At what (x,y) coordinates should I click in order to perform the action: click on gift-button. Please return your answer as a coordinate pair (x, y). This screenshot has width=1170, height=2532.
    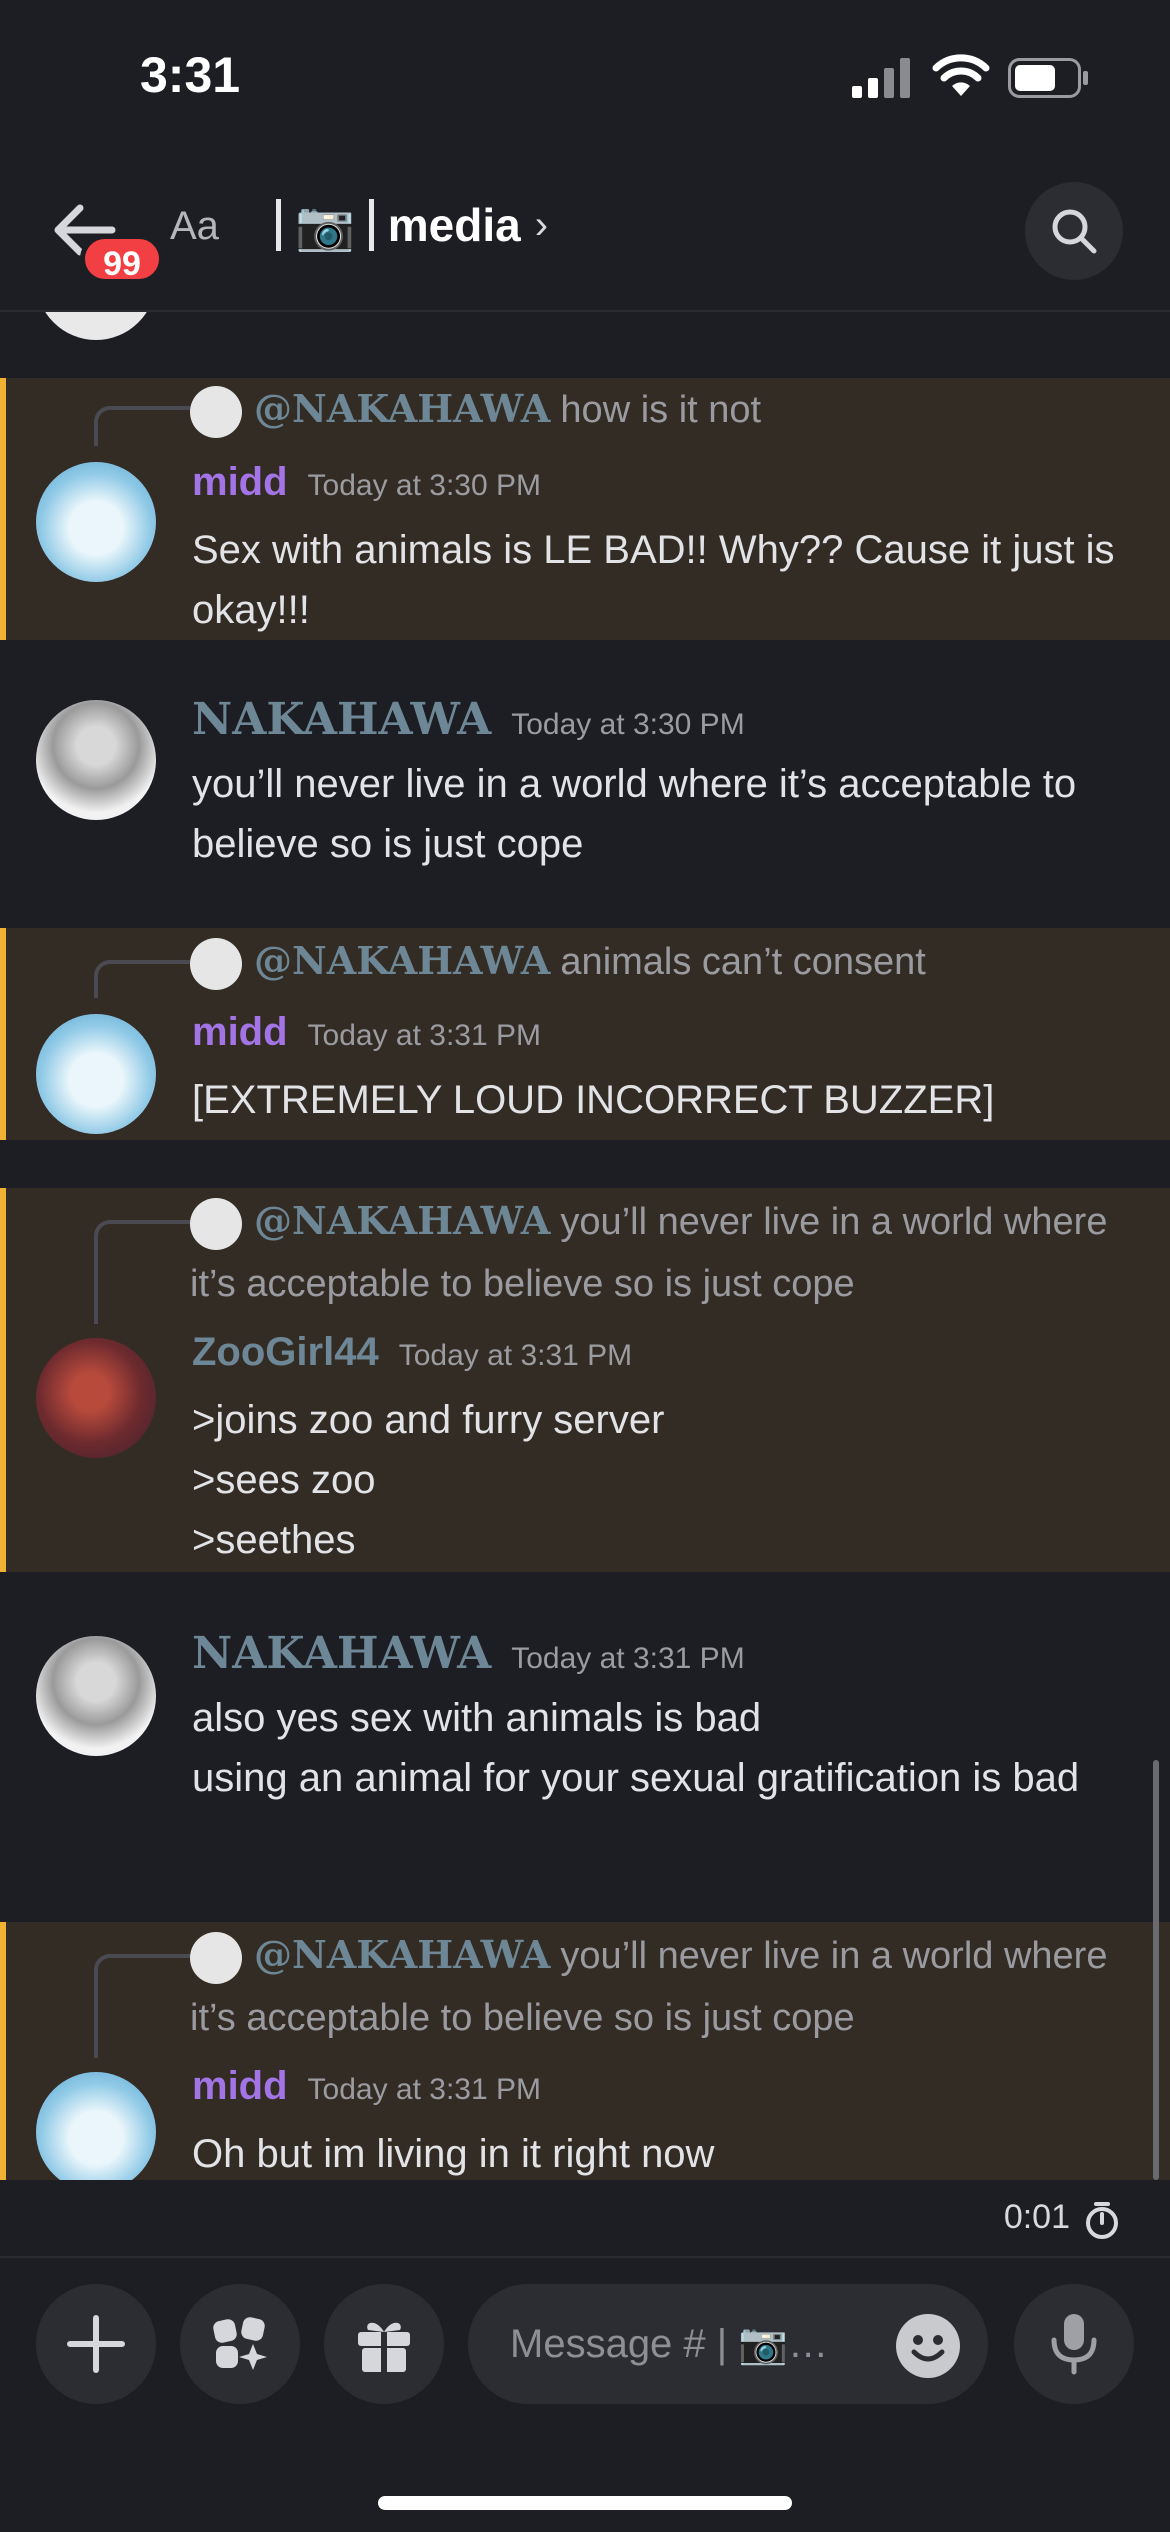
    Looking at the image, I should click on (384, 2344).